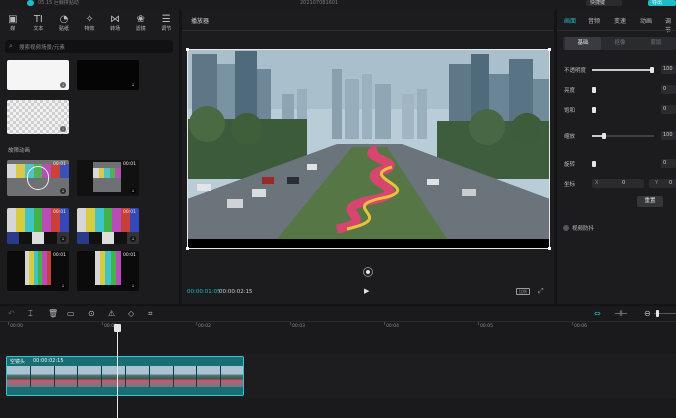 The image size is (676, 418). Describe the element at coordinates (131, 313) in the screenshot. I see `rotate-icon: ◇` at that location.